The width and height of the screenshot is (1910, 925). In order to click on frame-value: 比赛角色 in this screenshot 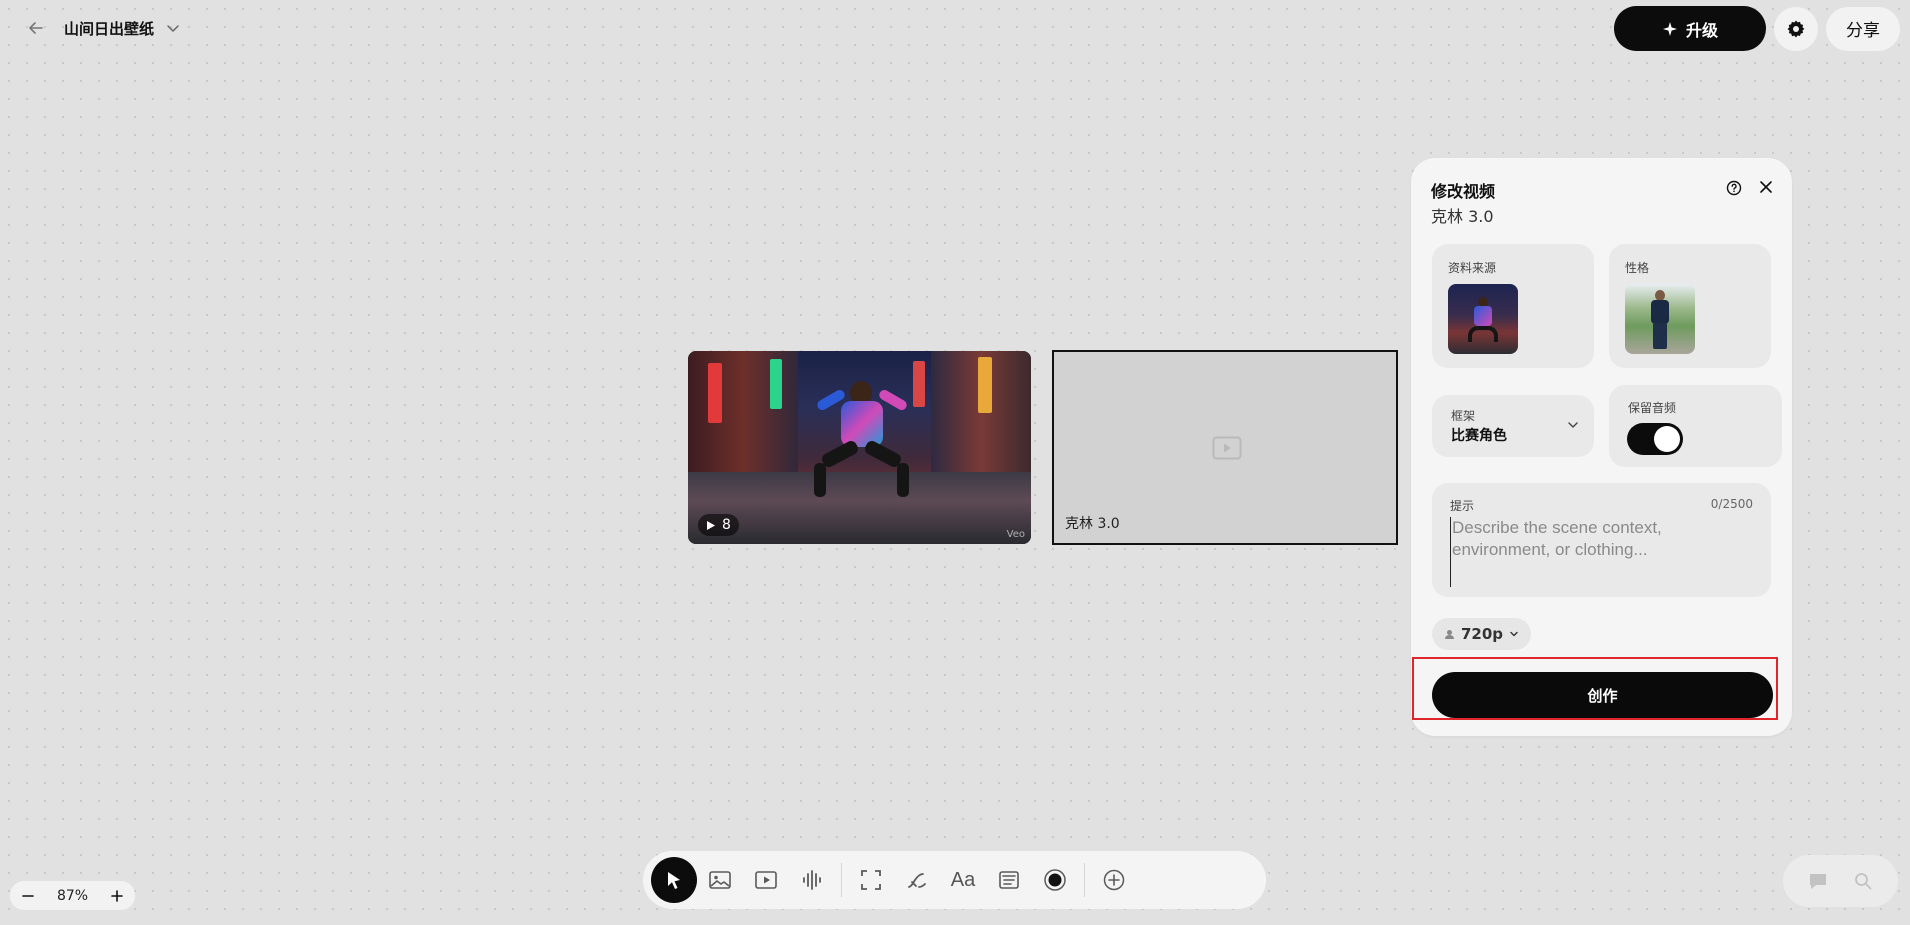, I will do `click(1479, 436)`.